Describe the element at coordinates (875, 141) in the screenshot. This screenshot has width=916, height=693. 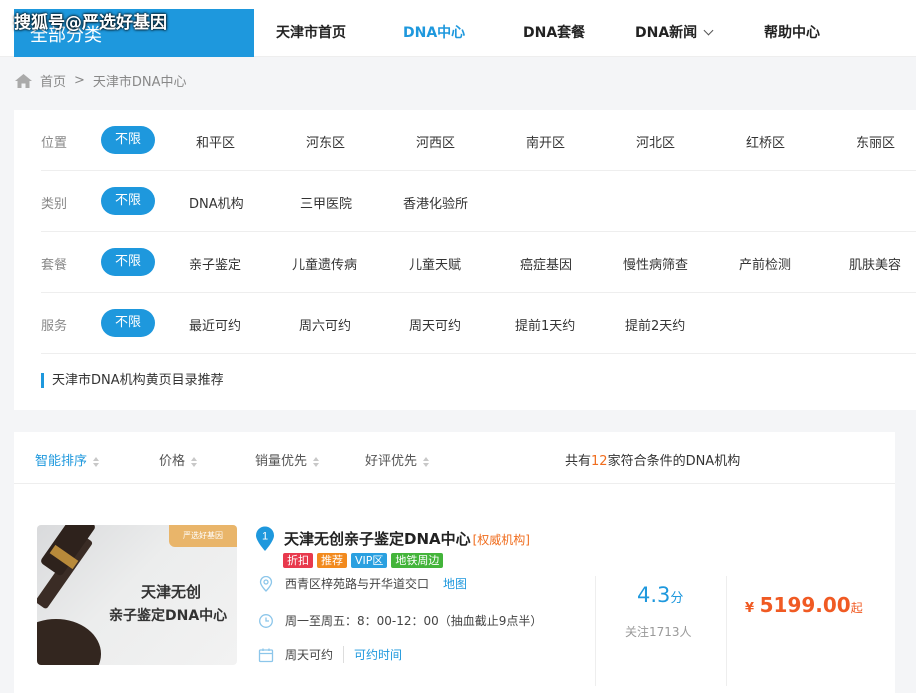
I see `filter-option: 东丽区` at that location.